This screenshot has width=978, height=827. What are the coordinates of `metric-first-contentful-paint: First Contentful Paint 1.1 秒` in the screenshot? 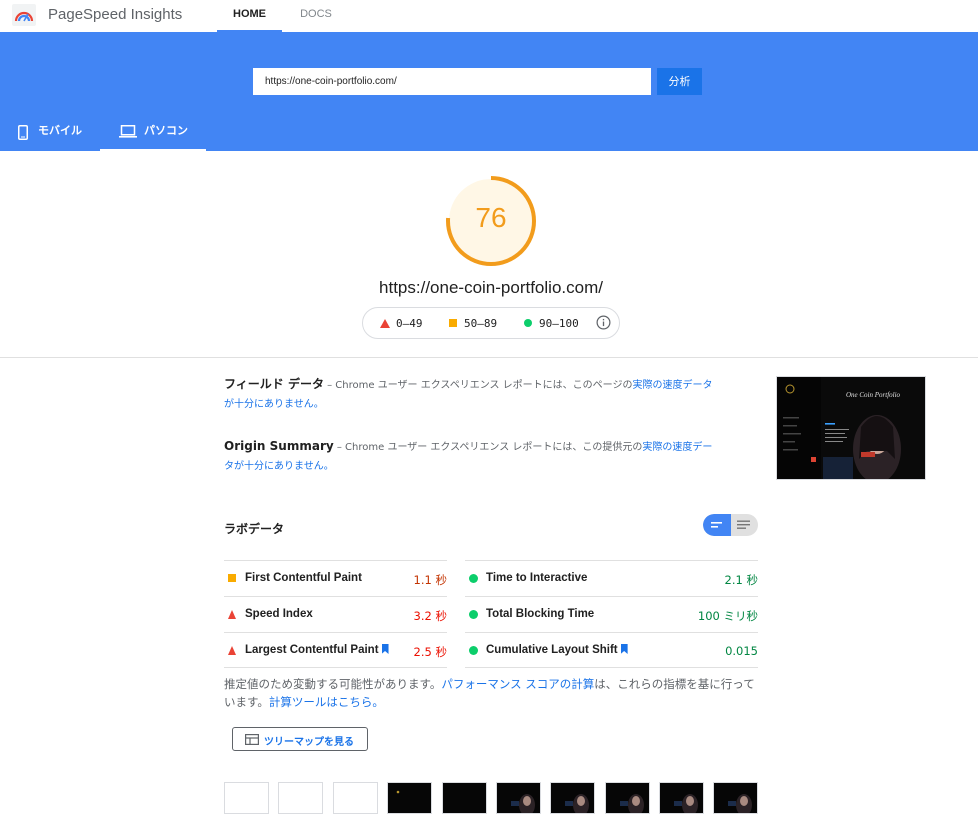 It's located at (335, 578).